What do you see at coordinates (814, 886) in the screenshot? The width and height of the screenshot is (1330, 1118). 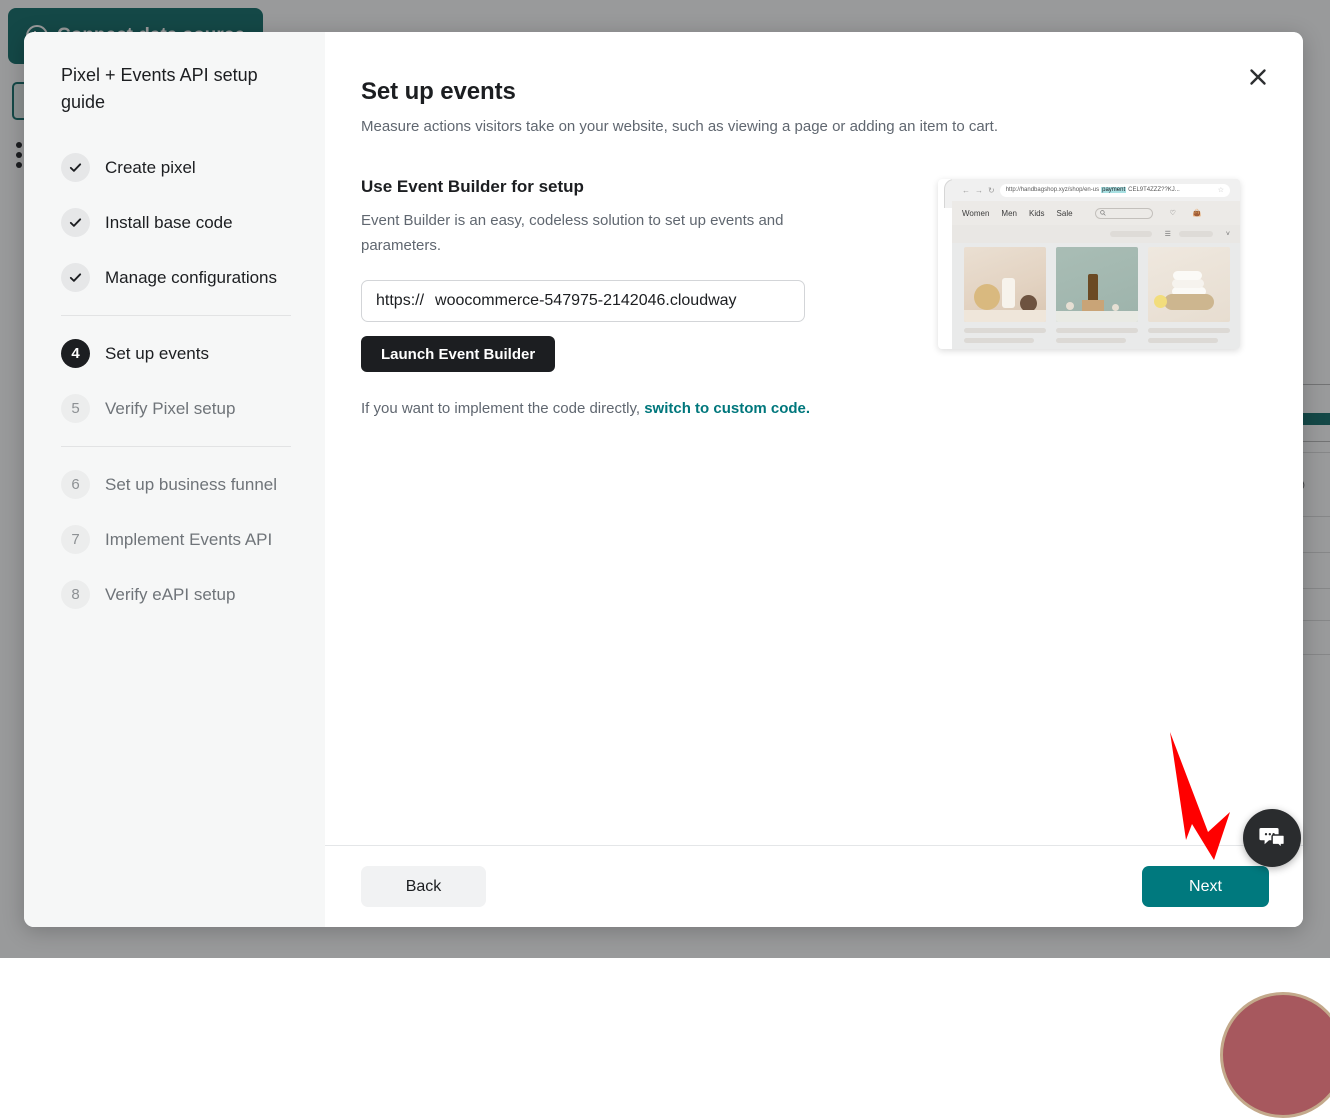 I see `modal-footer: Back Next` at bounding box center [814, 886].